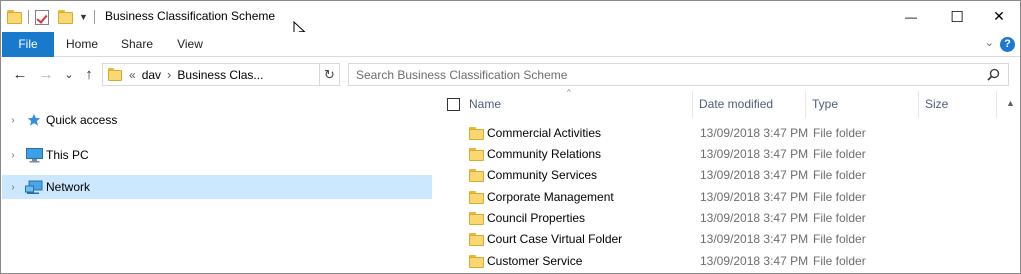  What do you see at coordinates (510, 44) in the screenshot?
I see `ribbon-tabs: File Home Share View ⌄ ?` at bounding box center [510, 44].